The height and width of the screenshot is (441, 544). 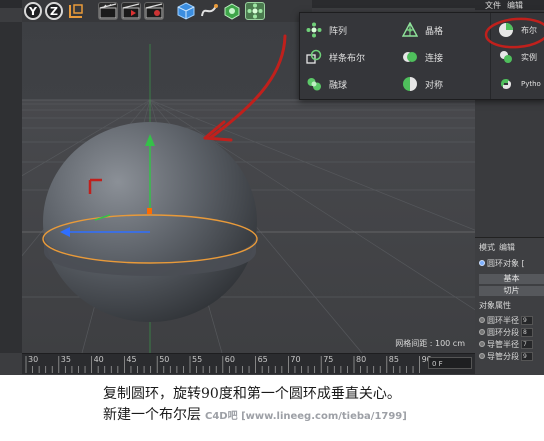 I want to click on ruler-tick-label: 75, so click(x=328, y=359).